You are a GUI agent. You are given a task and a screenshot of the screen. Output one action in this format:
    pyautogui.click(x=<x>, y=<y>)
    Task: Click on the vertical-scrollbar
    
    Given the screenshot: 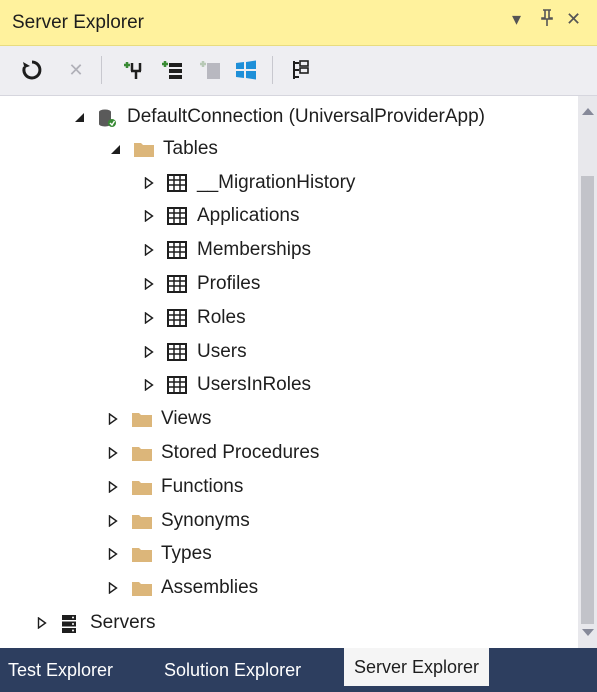 What is the action you would take?
    pyautogui.click(x=587, y=372)
    